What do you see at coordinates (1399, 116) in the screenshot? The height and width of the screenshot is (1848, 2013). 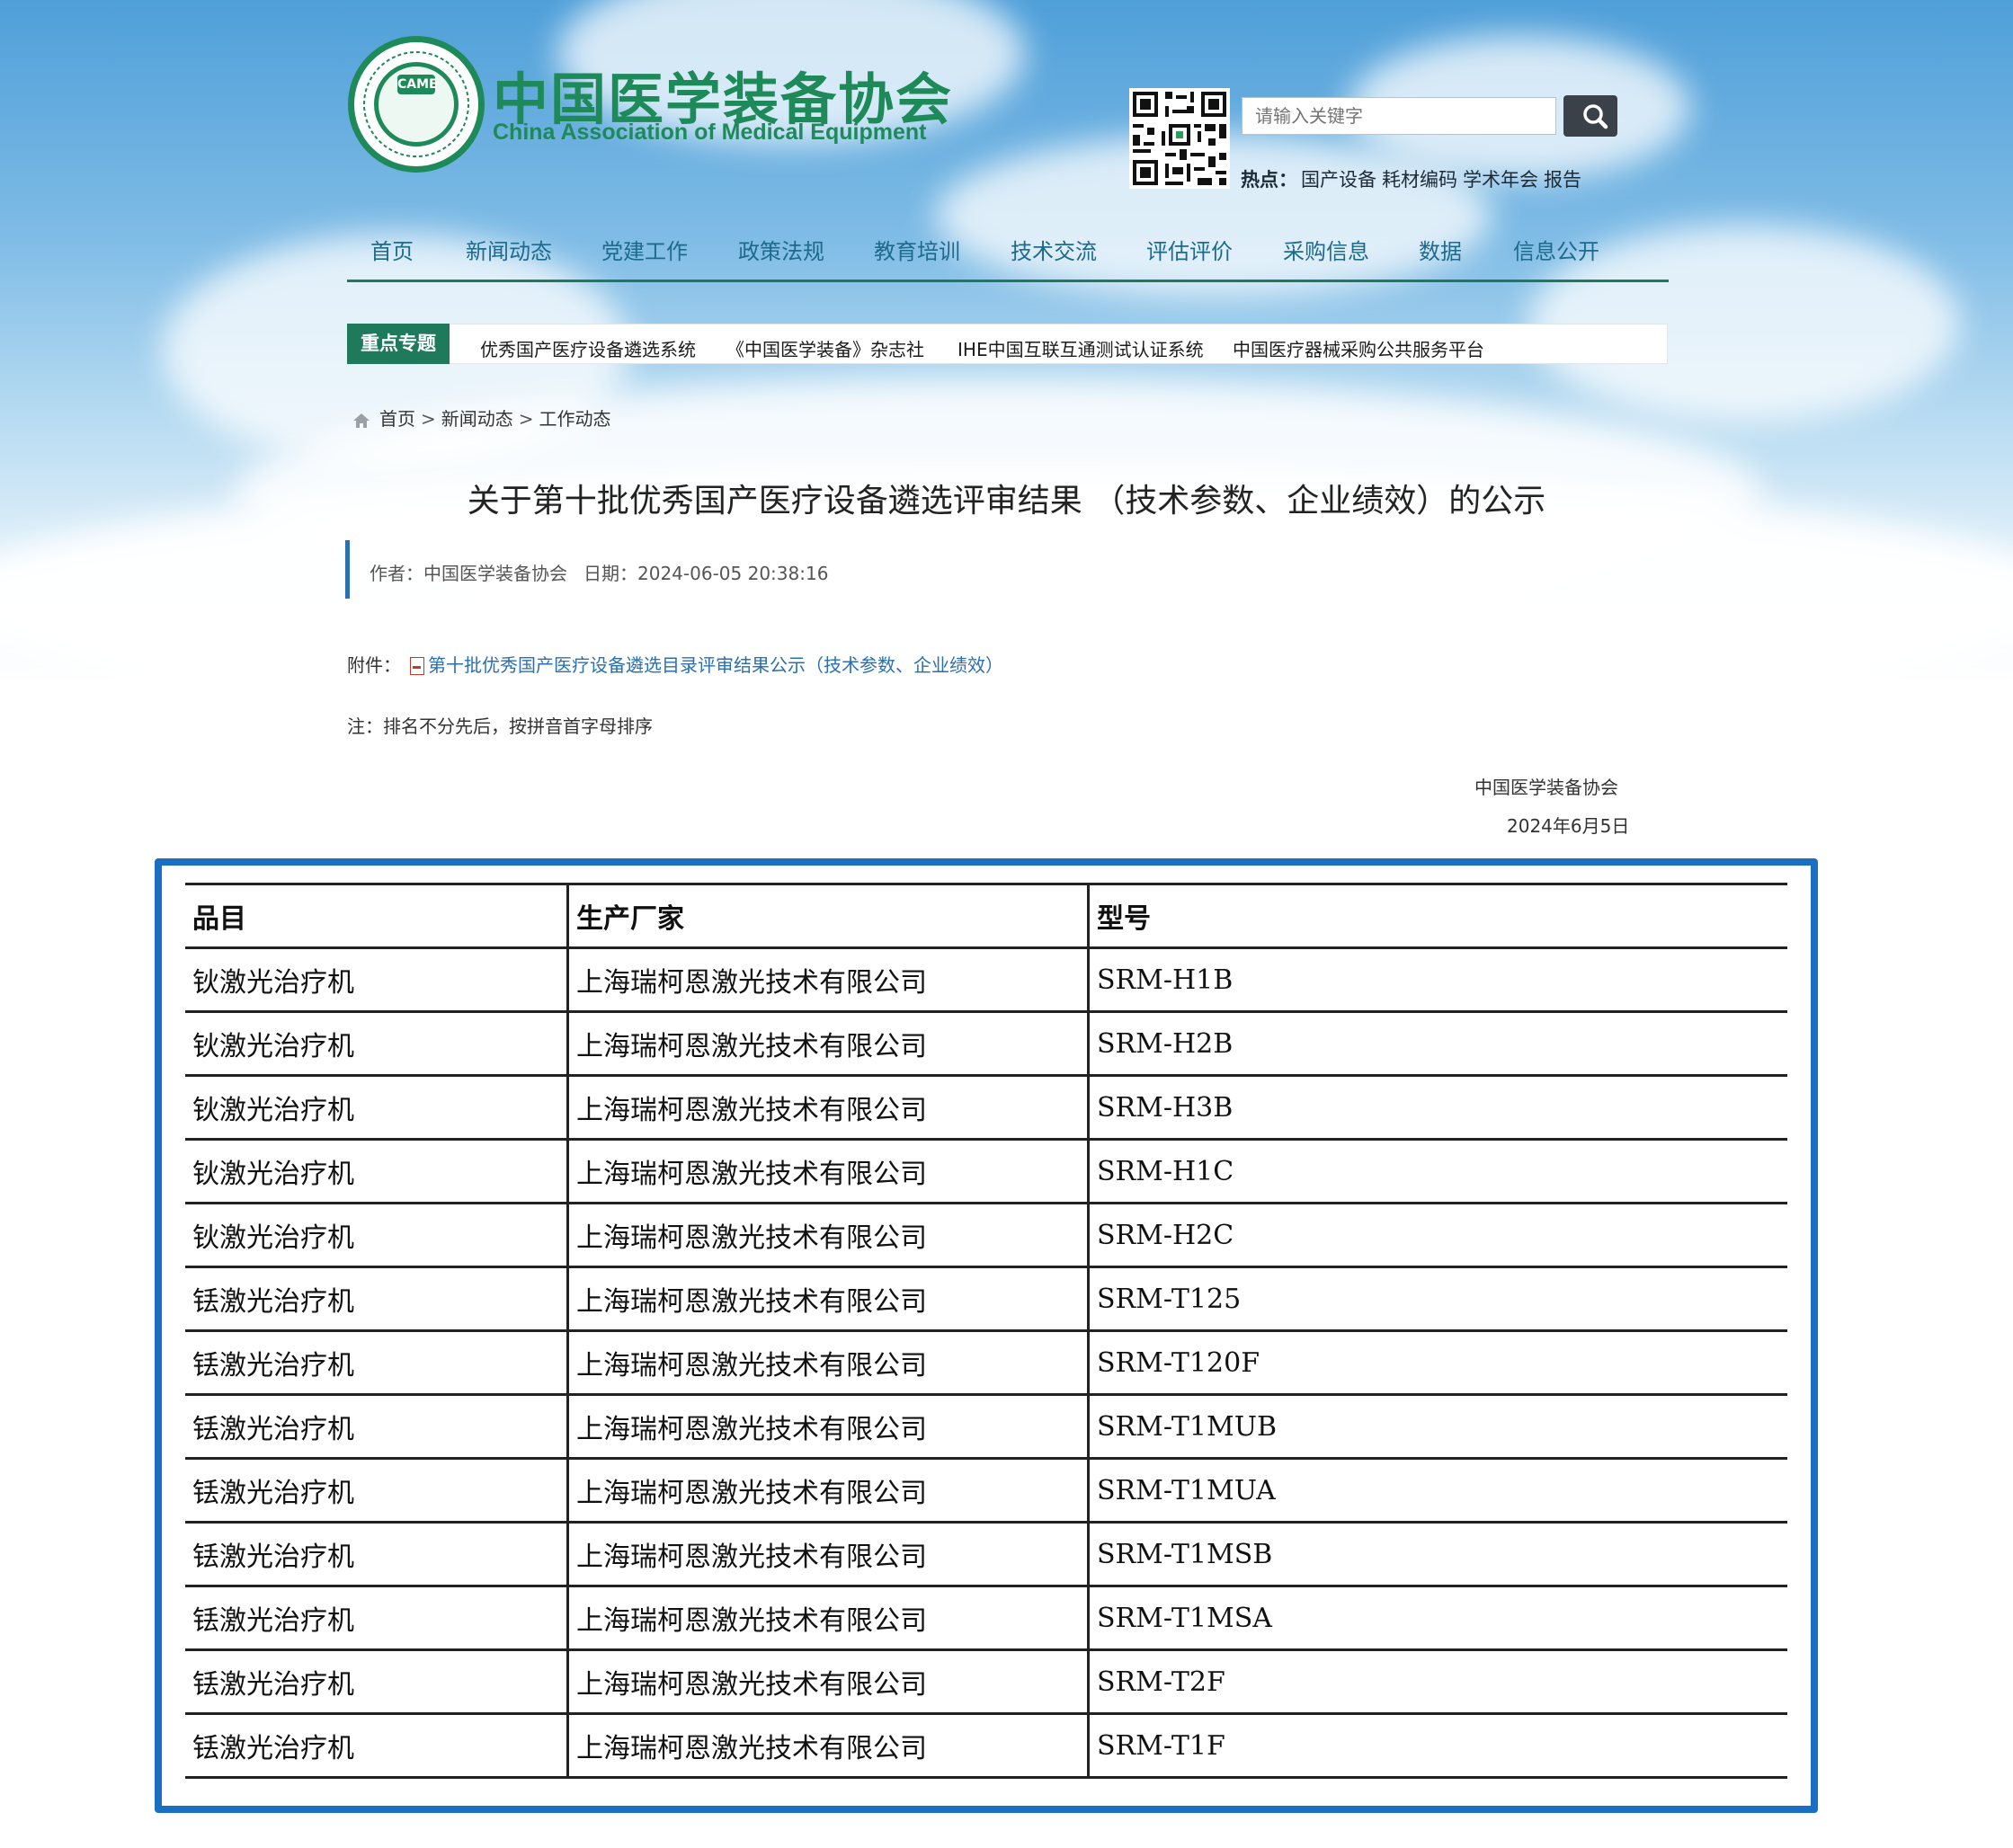 I see `search-input` at bounding box center [1399, 116].